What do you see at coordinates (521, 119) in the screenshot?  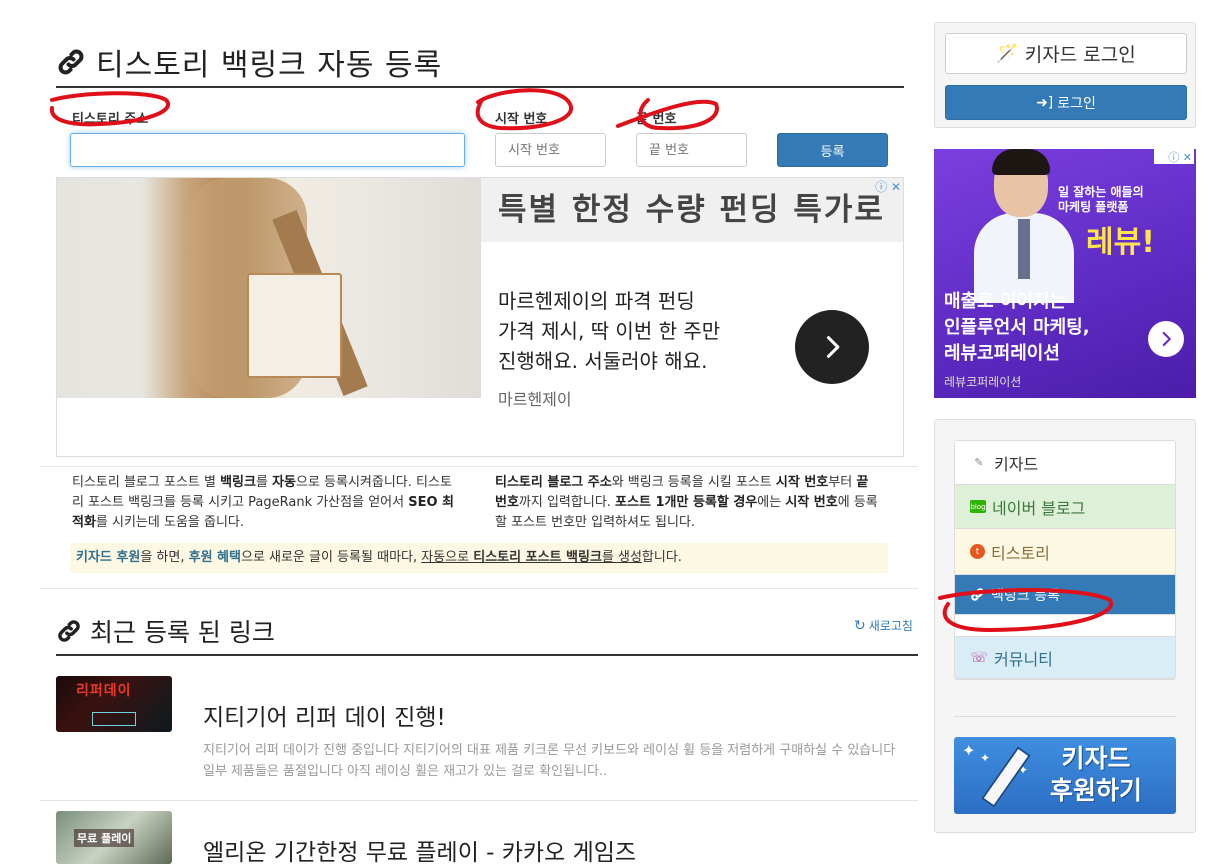 I see `start-number-label: 시작 번호` at bounding box center [521, 119].